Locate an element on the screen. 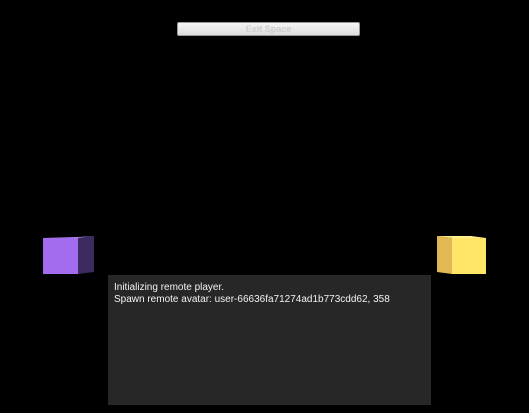 This screenshot has height=413, width=529. yellow-cube-front is located at coordinates (469, 256).